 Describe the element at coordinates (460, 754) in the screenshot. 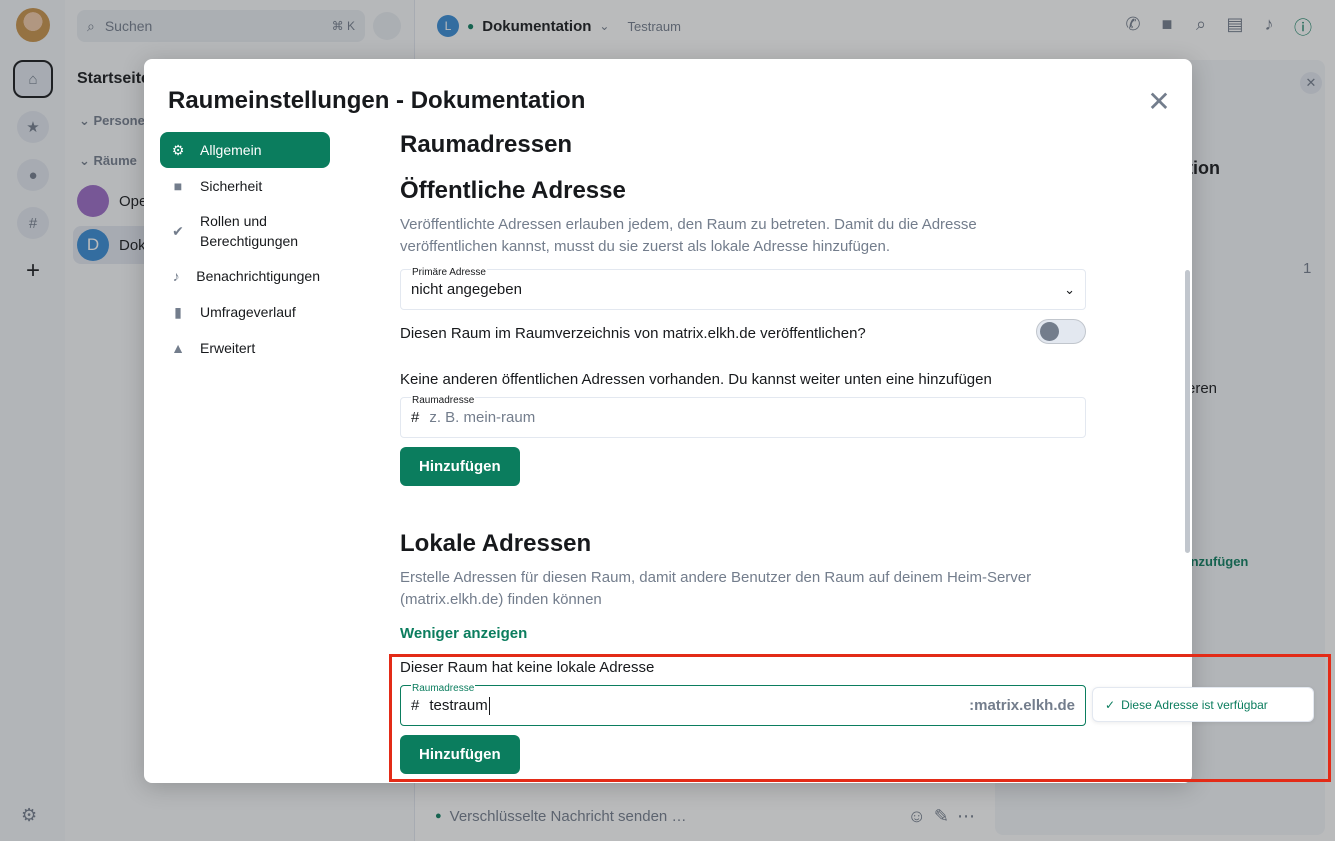

I see `add-local-address-button: Hinzufügen` at that location.